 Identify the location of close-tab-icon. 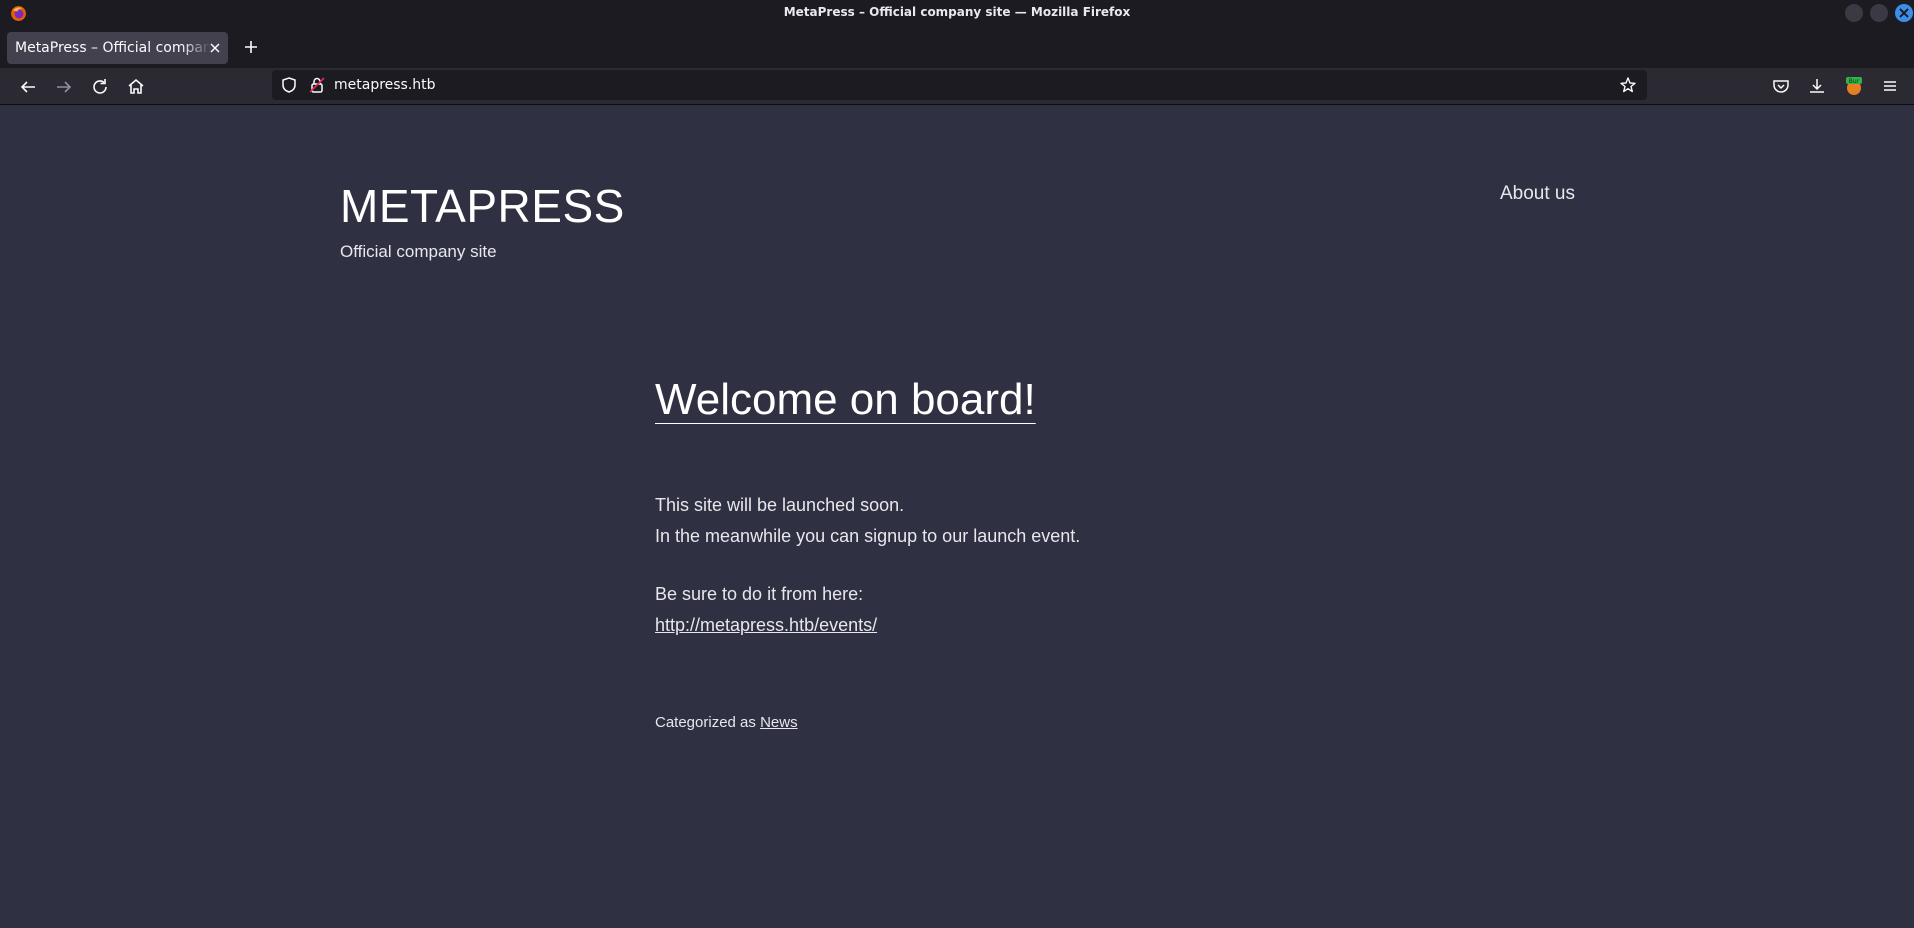
(215, 48).